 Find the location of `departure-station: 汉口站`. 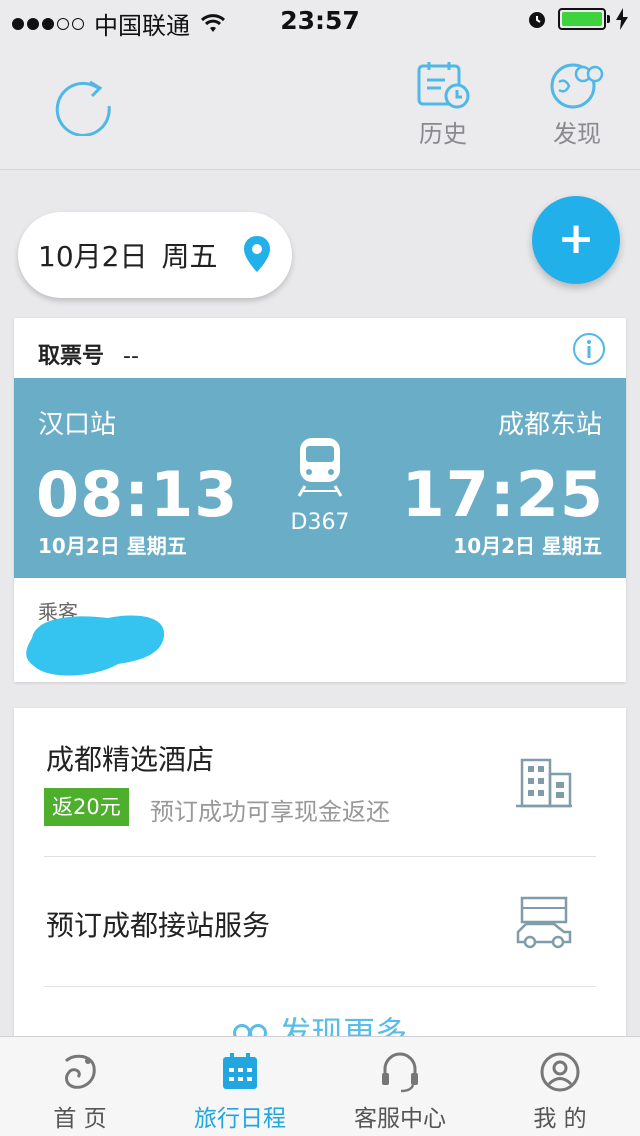

departure-station: 汉口站 is located at coordinates (77, 425).